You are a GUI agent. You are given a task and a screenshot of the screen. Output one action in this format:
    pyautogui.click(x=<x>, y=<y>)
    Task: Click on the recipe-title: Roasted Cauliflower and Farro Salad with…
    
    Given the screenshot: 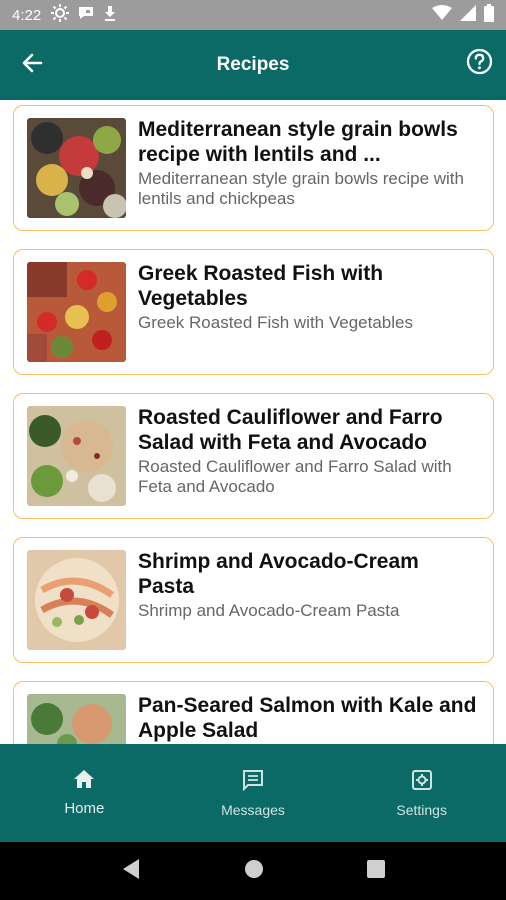 What is the action you would take?
    pyautogui.click(x=290, y=430)
    